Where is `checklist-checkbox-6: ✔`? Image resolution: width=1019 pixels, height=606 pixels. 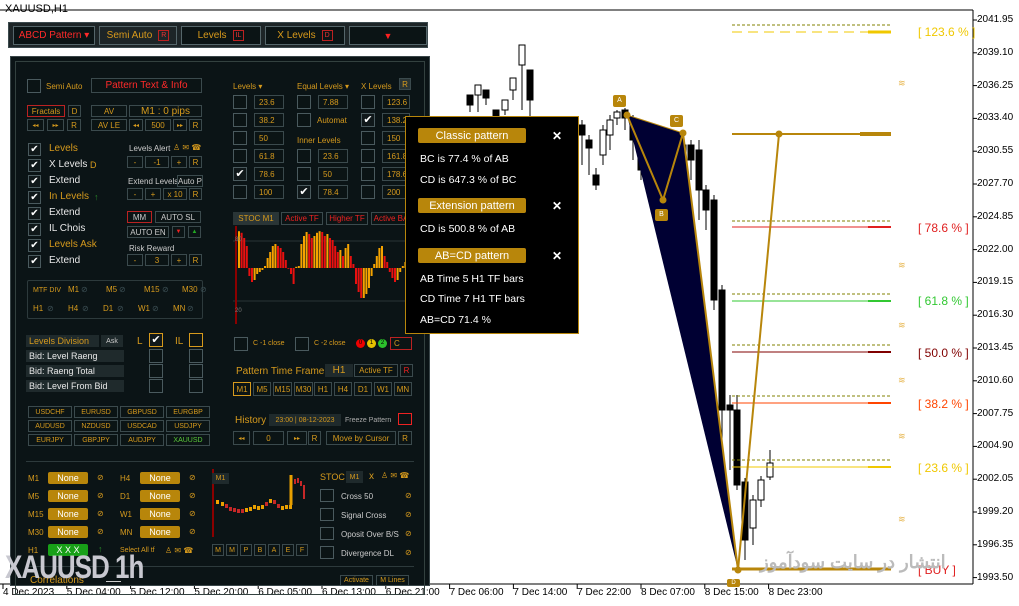 checklist-checkbox-6: ✔ is located at coordinates (34, 245).